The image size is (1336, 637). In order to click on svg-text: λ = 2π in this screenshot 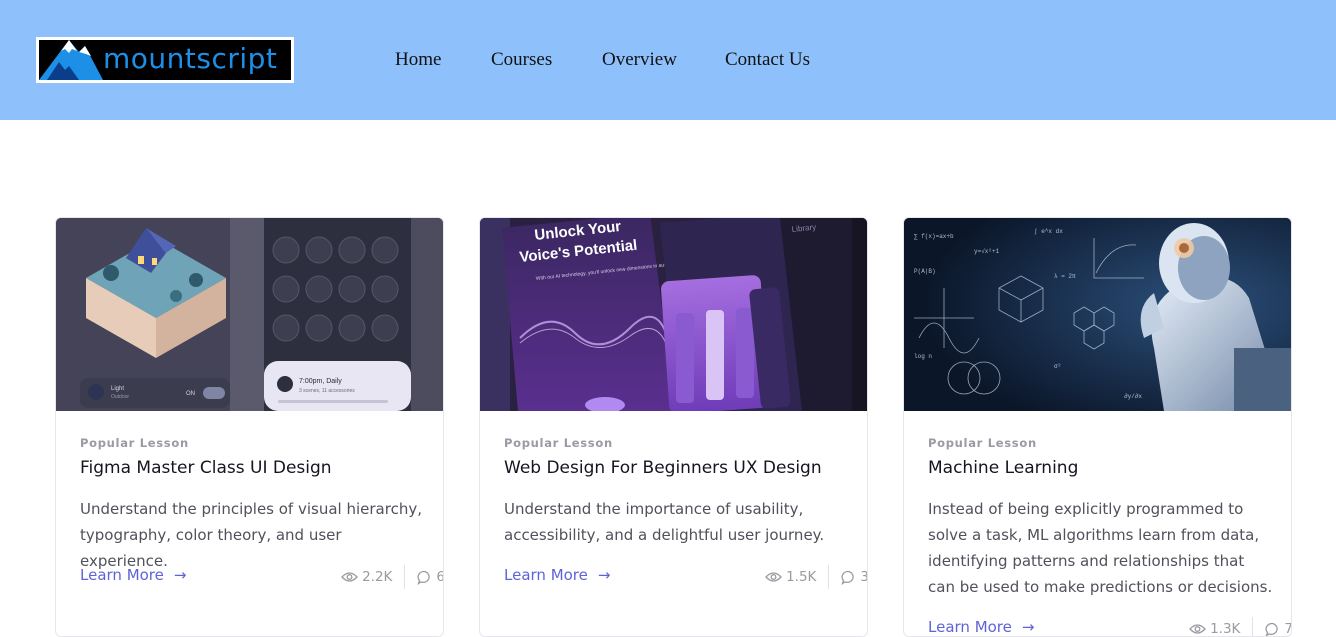, I will do `click(1065, 276)`.